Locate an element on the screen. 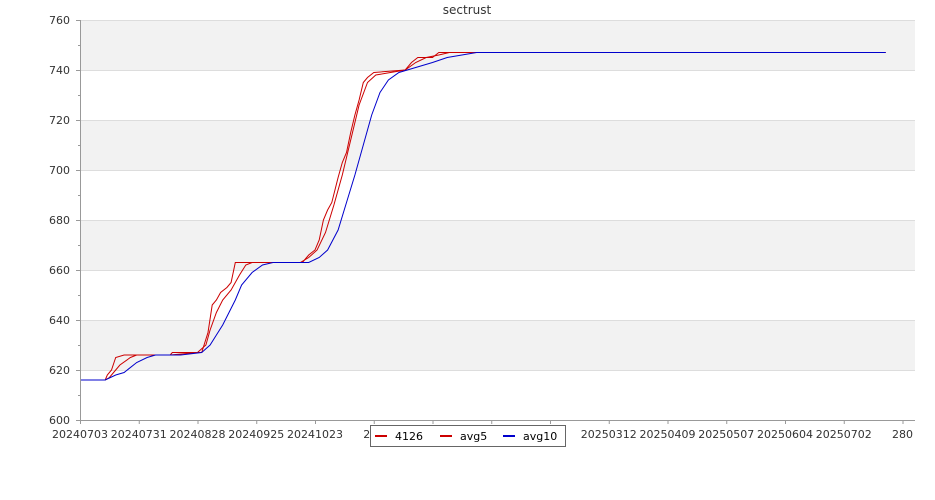 The height and width of the screenshot is (500, 935). x-tick-label: 20250312 is located at coordinates (609, 434).